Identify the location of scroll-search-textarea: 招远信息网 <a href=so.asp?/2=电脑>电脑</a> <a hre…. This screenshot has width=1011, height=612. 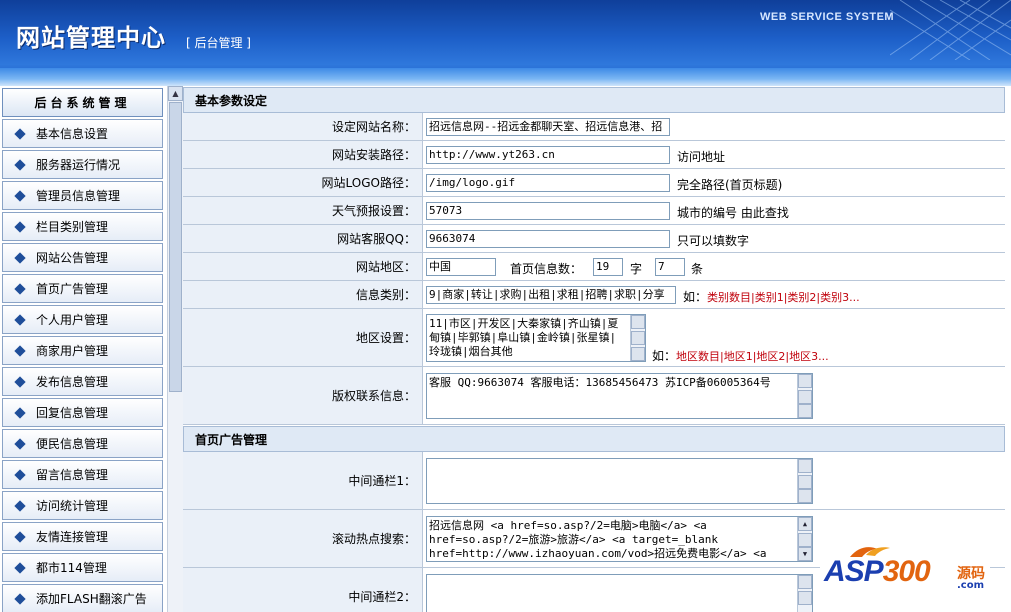
(619, 539).